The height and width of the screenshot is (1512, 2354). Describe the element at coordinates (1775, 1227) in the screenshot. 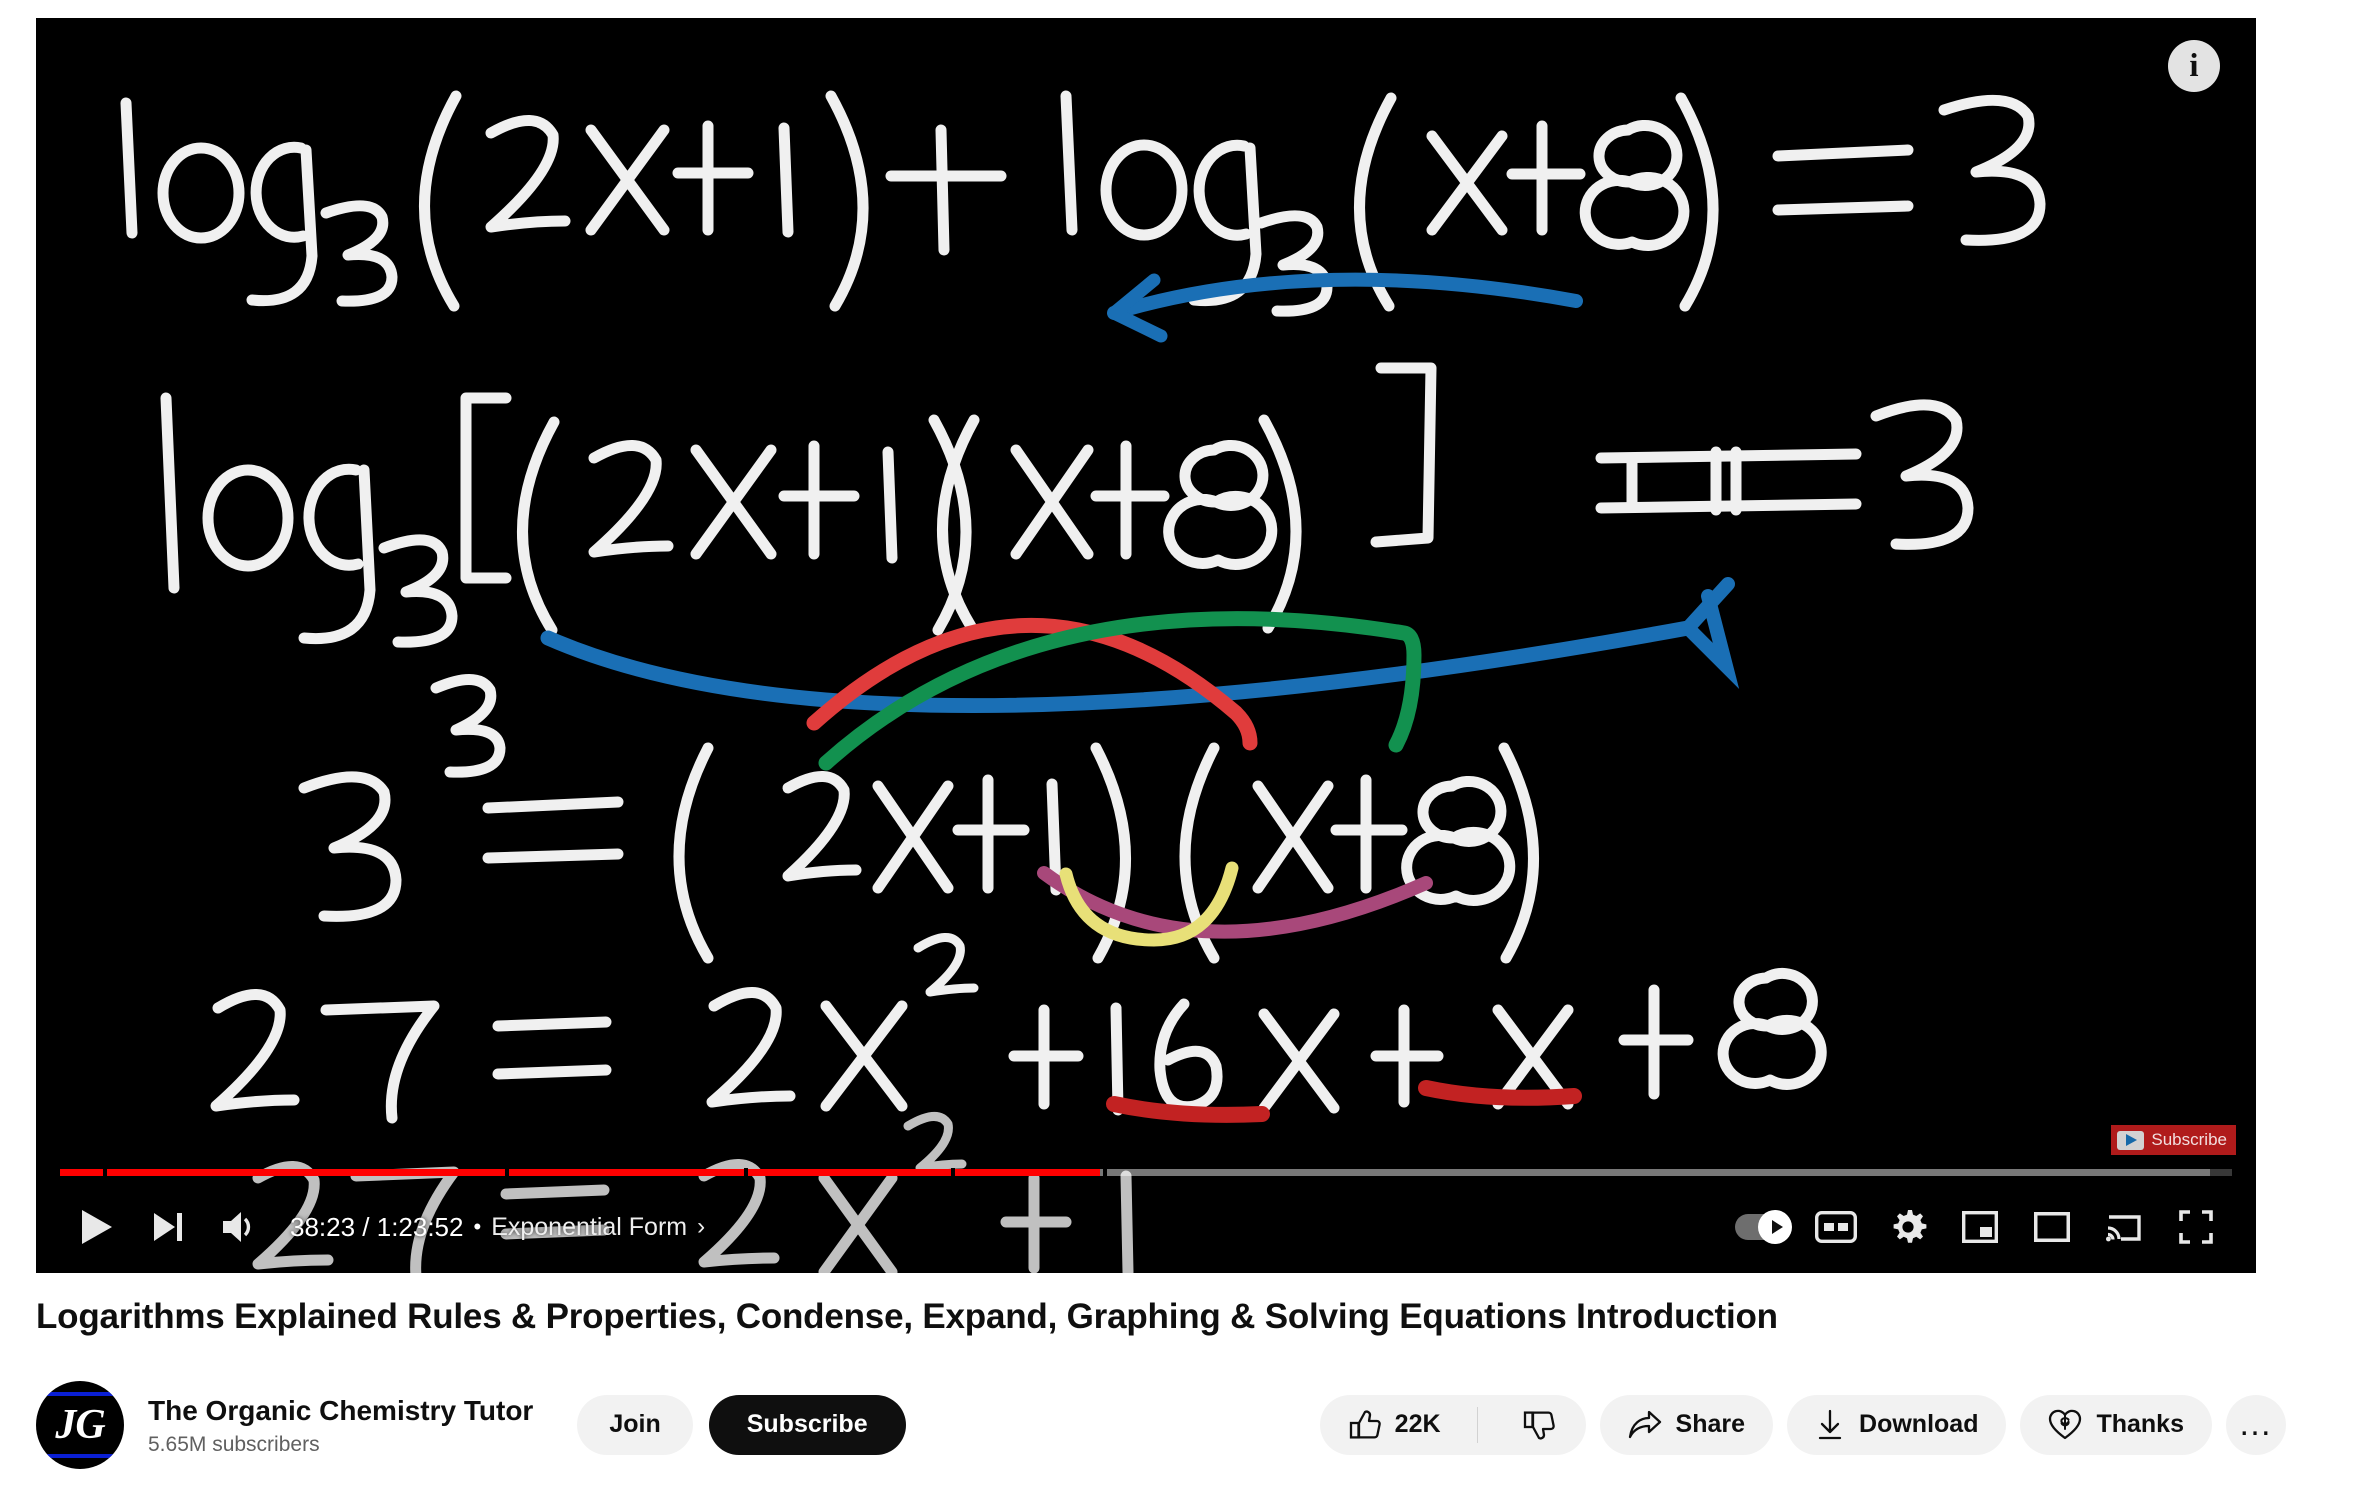

I see `autoplay-toggle-knob` at that location.